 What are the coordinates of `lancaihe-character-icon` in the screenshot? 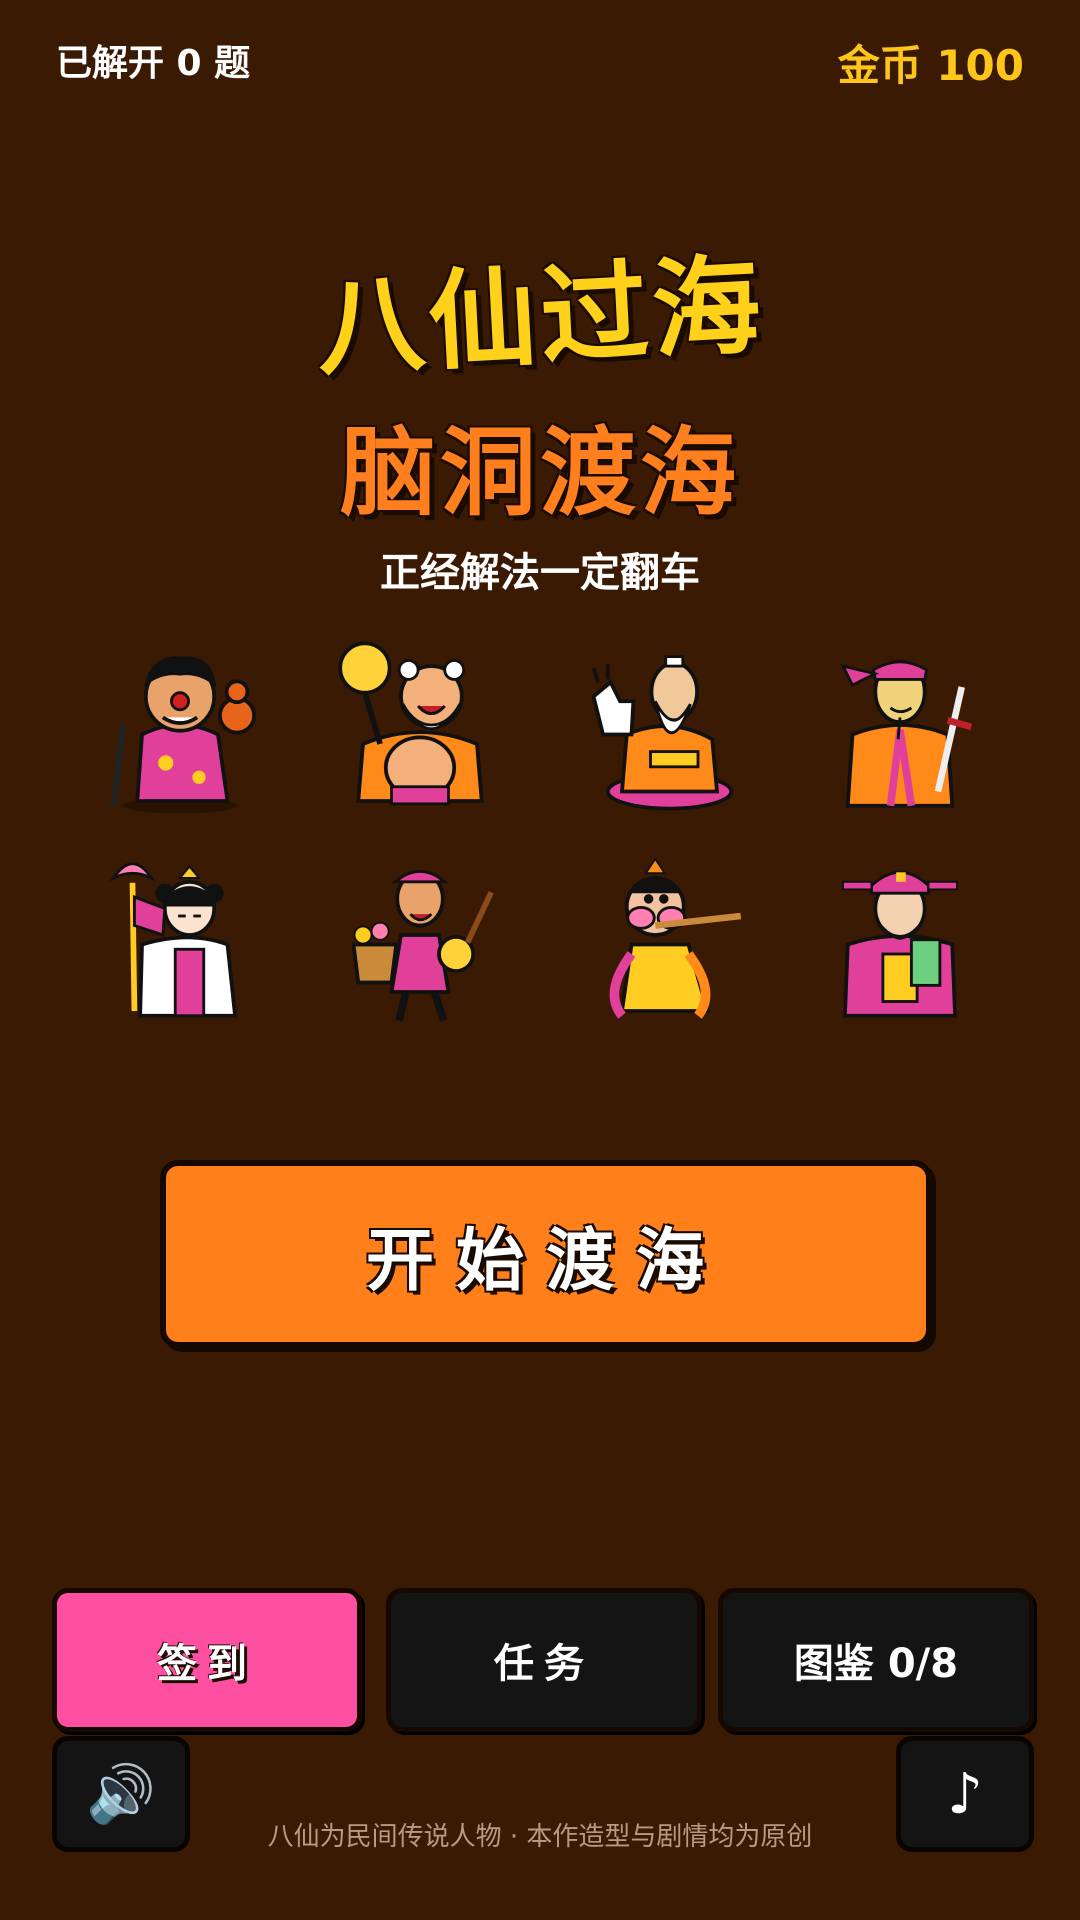 It's located at (420, 935).